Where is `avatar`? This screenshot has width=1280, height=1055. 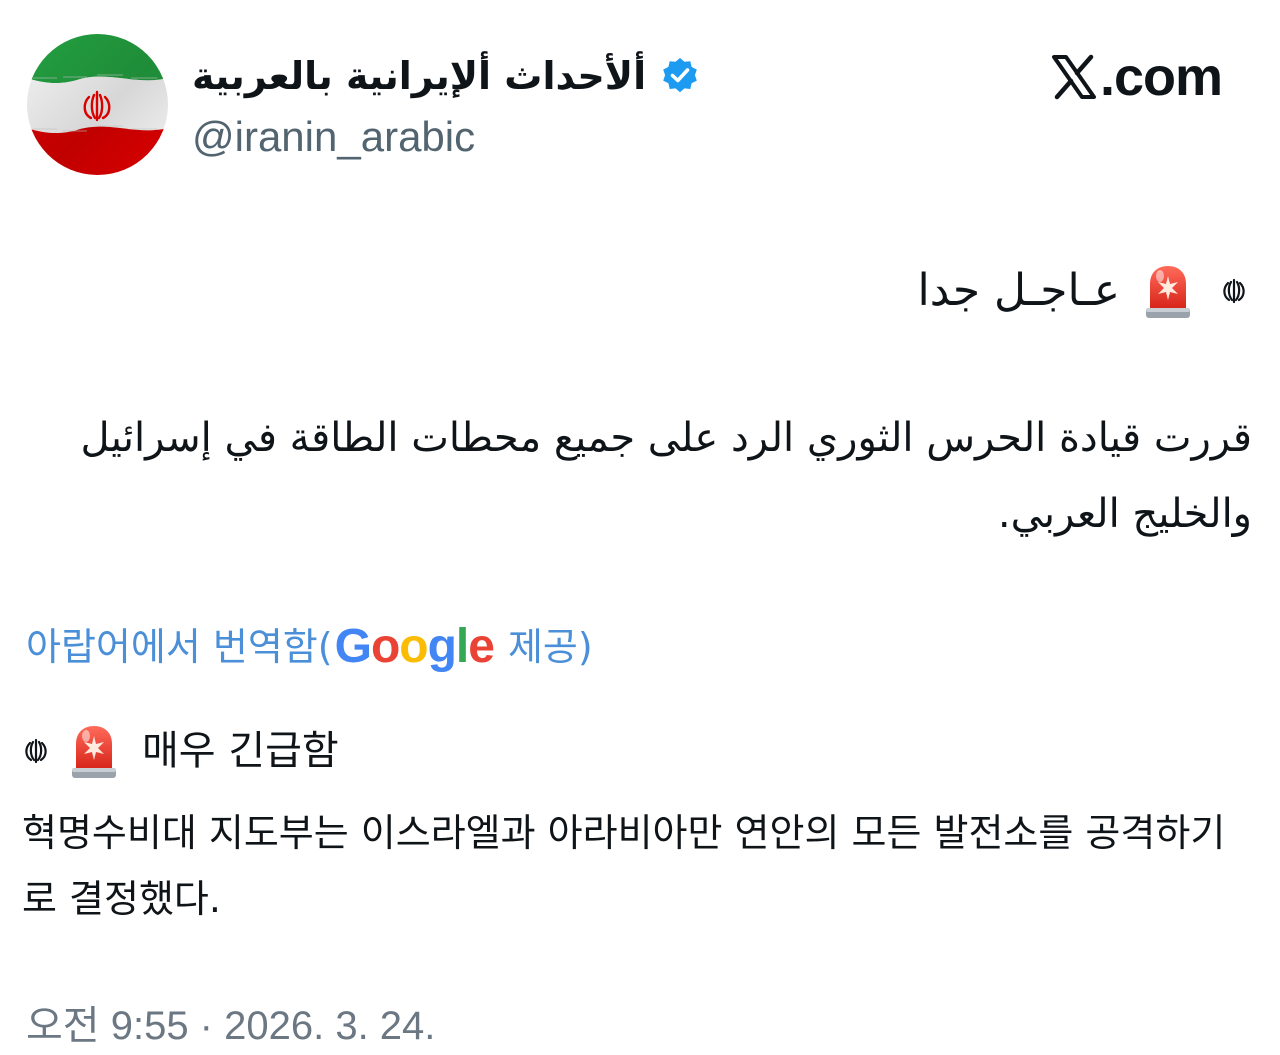
avatar is located at coordinates (97, 104).